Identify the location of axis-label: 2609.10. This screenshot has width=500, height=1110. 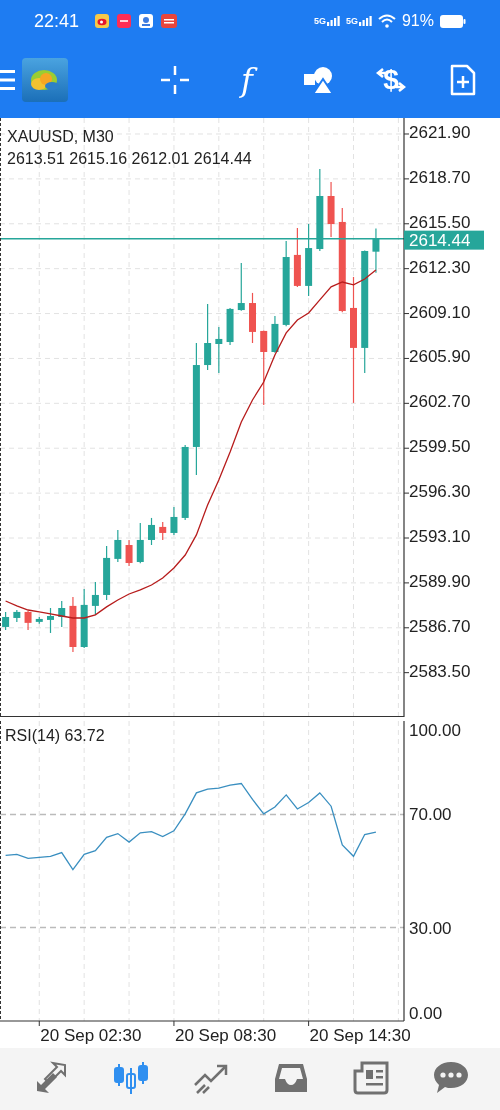
(440, 312).